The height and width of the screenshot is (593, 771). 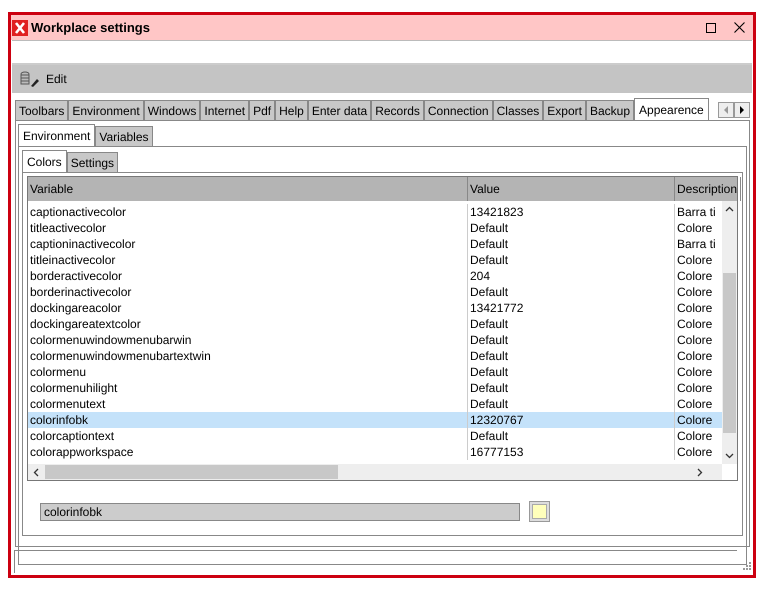 I want to click on column-header: Variable, so click(x=248, y=189).